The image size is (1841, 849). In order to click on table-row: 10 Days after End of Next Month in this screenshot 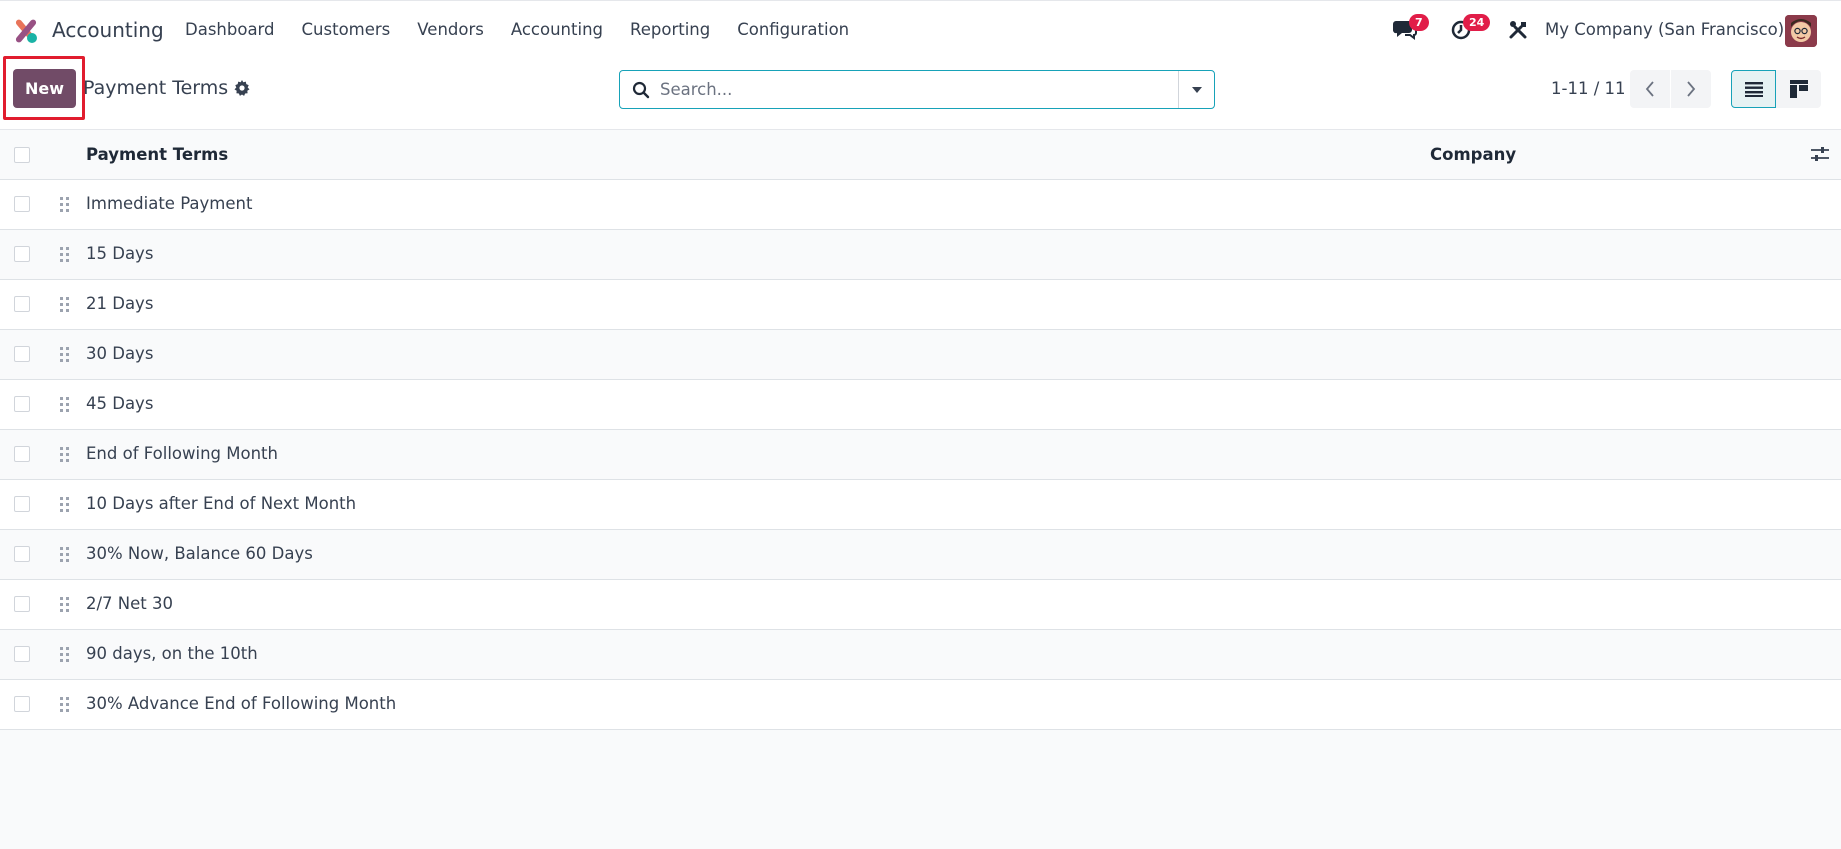, I will do `click(920, 505)`.